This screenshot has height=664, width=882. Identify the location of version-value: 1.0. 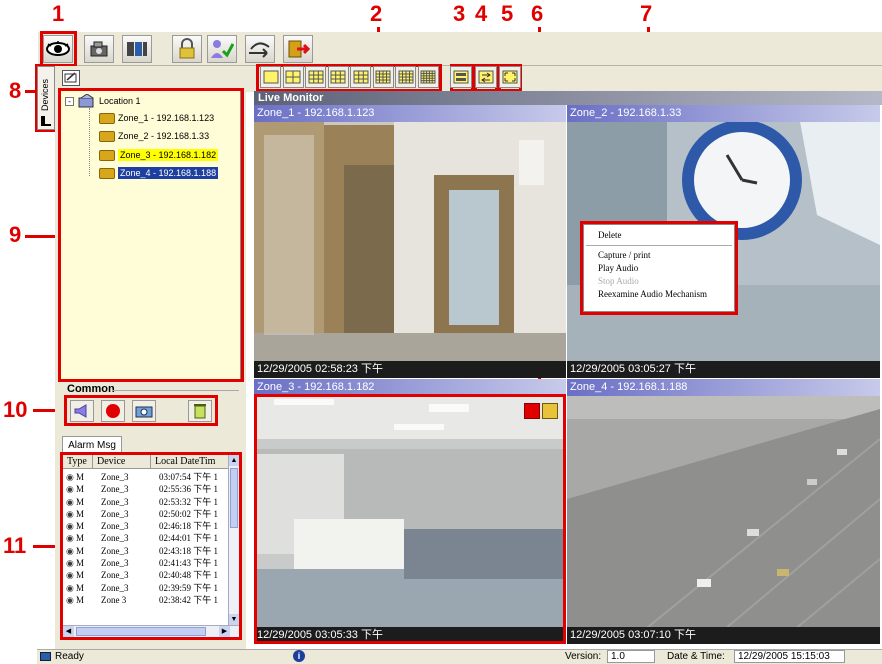
(631, 656).